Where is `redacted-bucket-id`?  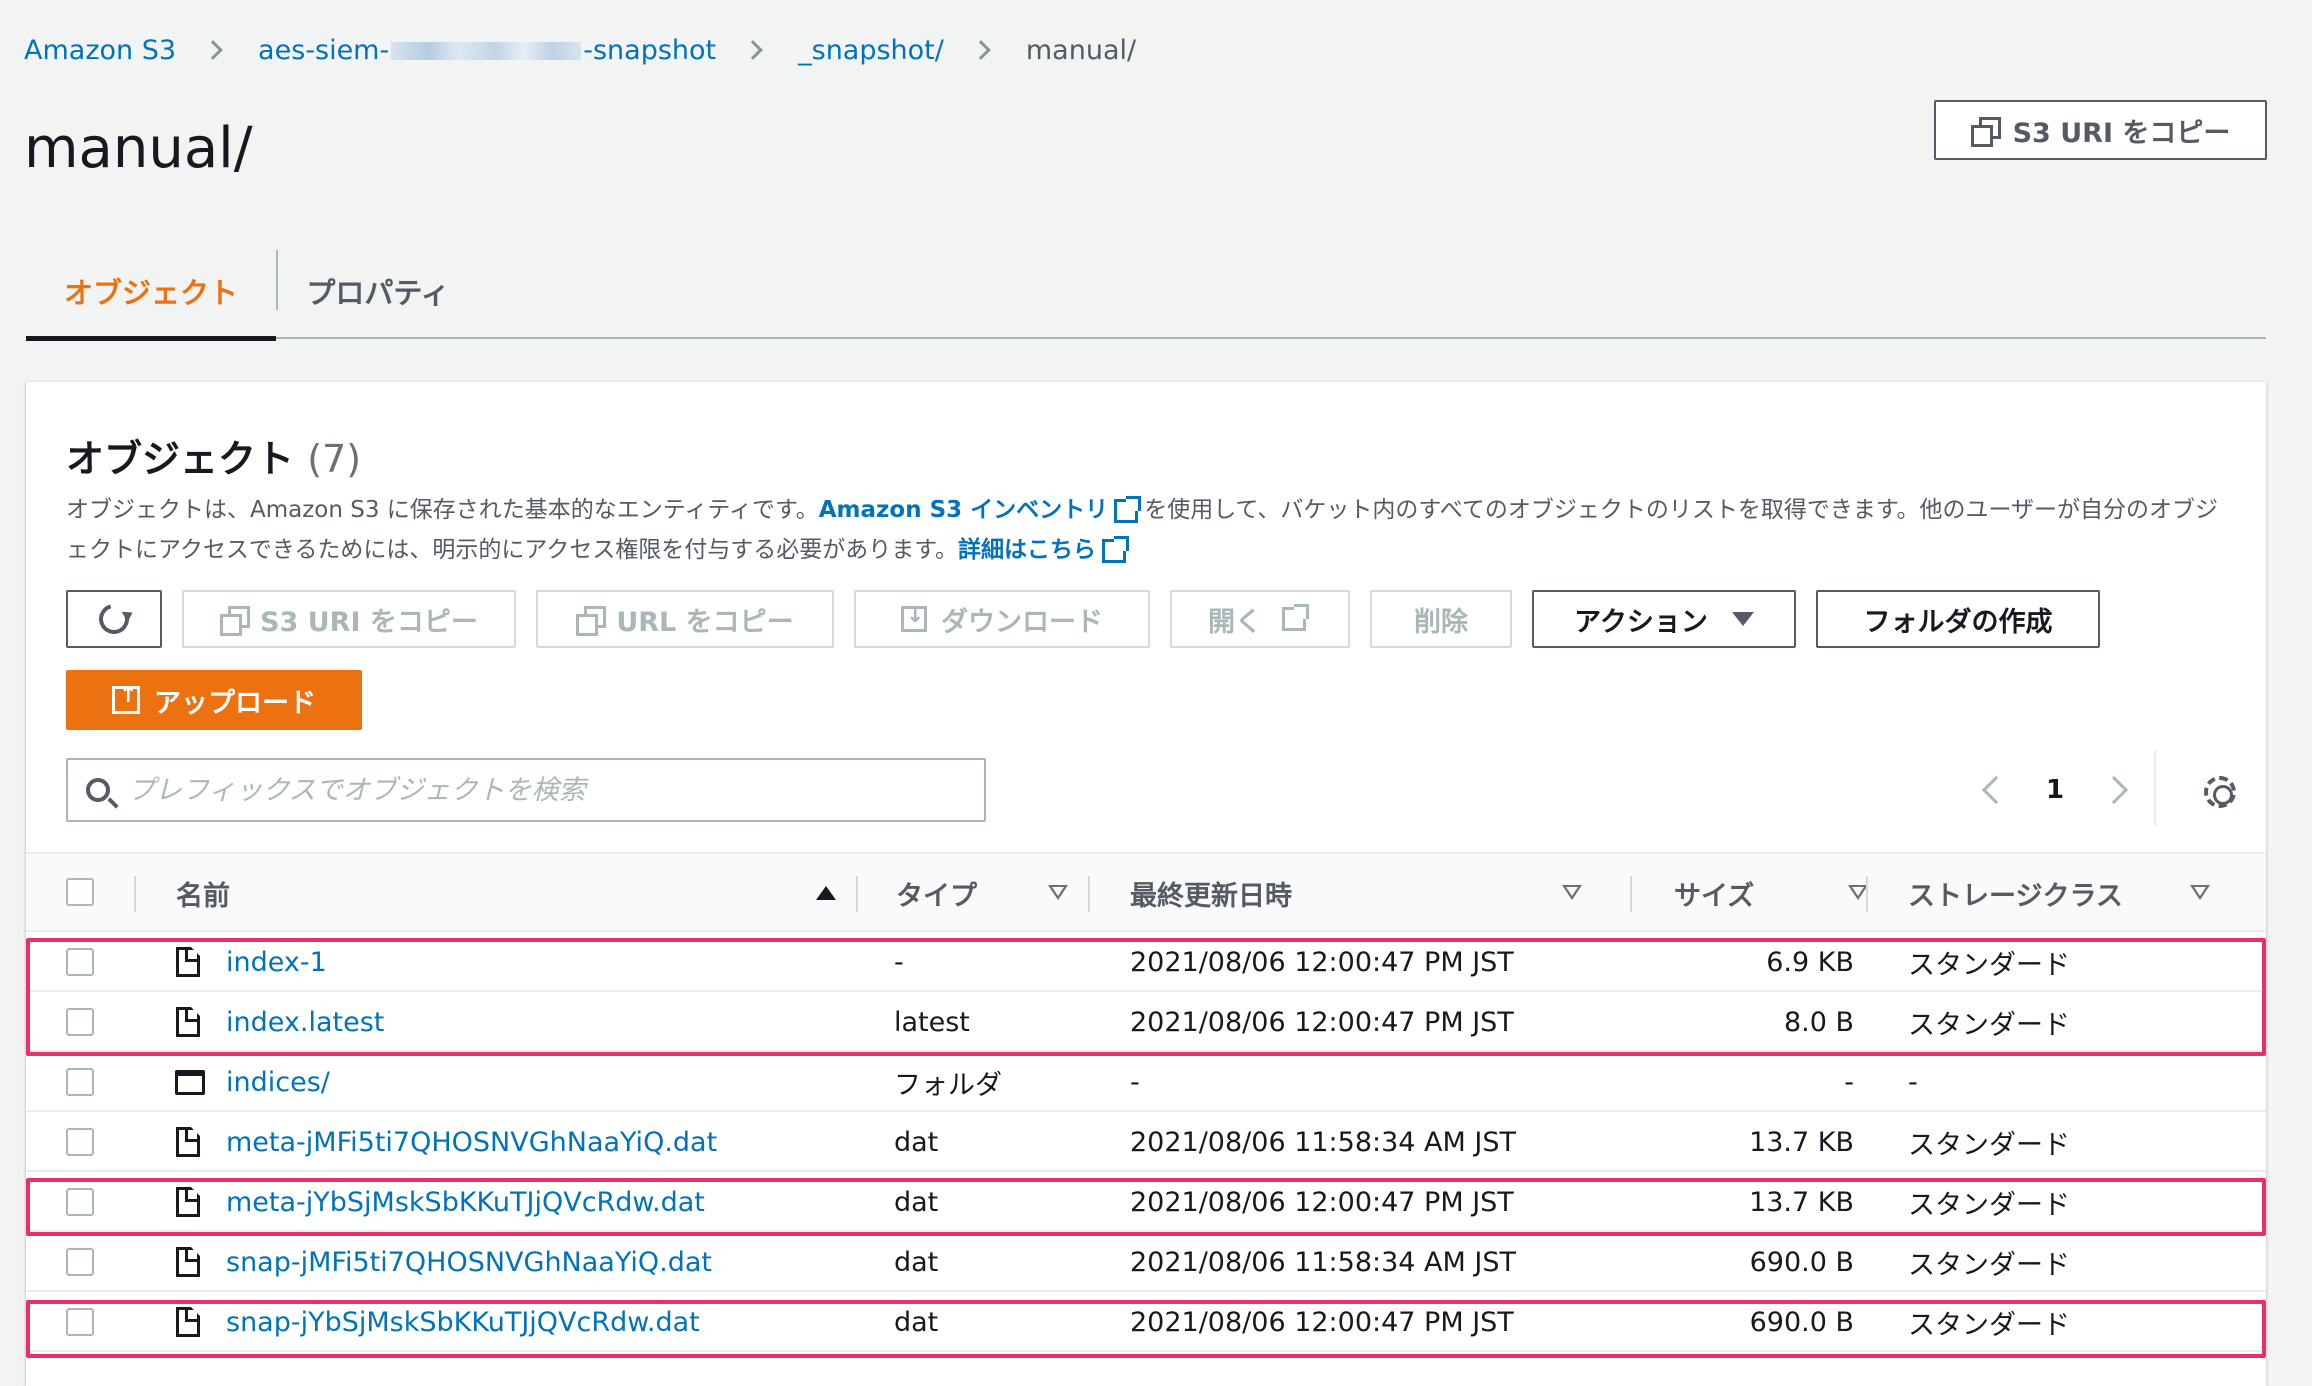 redacted-bucket-id is located at coordinates (486, 51).